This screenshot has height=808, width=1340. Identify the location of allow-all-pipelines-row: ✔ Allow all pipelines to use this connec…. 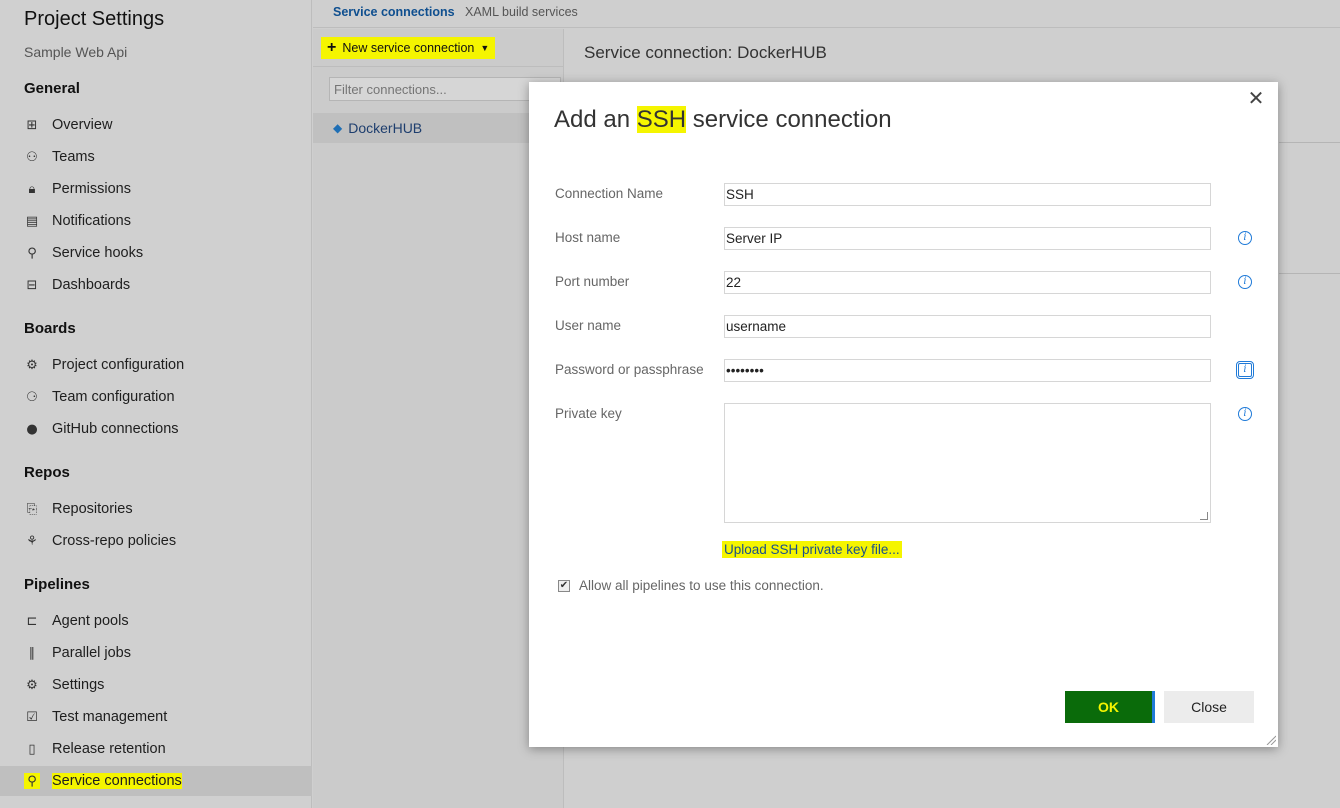
(691, 585).